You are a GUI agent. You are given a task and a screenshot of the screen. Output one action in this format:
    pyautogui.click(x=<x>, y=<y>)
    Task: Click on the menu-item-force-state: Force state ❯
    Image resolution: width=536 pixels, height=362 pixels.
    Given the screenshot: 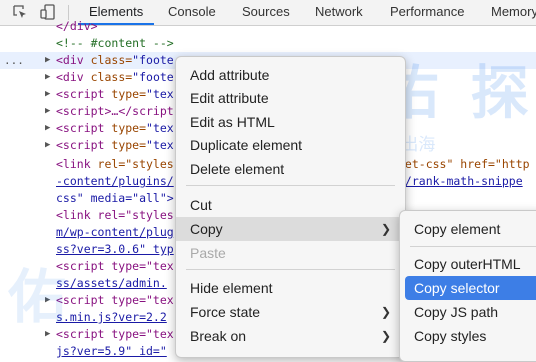 What is the action you would take?
    pyautogui.click(x=290, y=312)
    